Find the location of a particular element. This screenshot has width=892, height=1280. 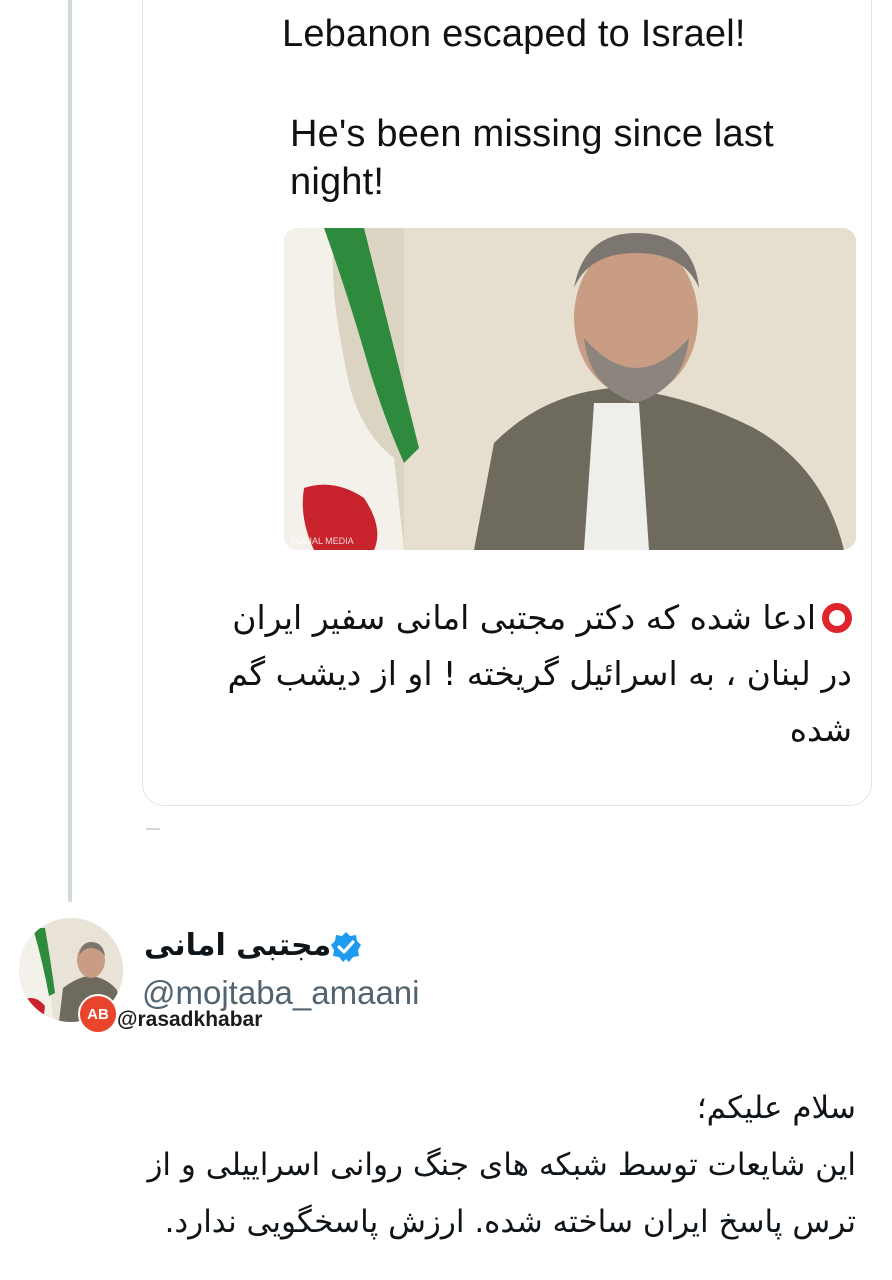

red-circle-icon is located at coordinates (837, 618).